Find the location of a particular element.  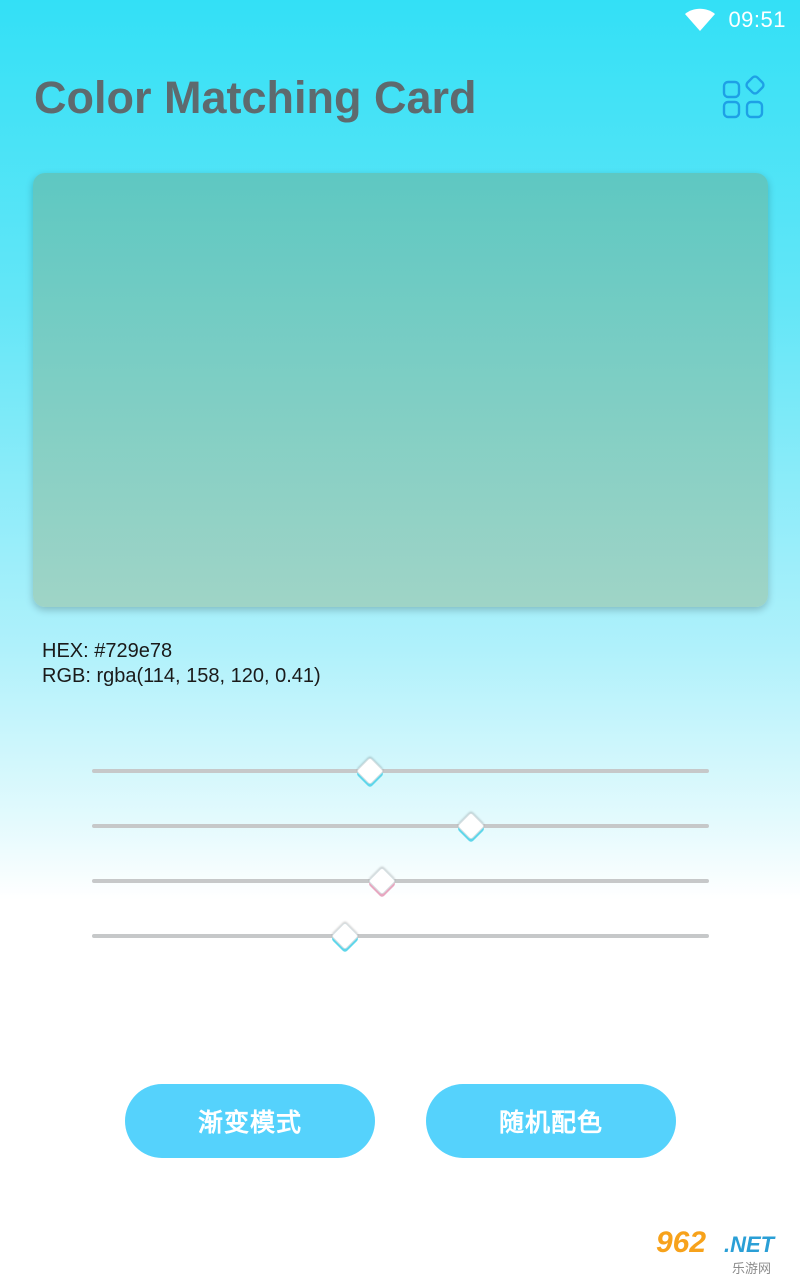

apps-button is located at coordinates (745, 99).